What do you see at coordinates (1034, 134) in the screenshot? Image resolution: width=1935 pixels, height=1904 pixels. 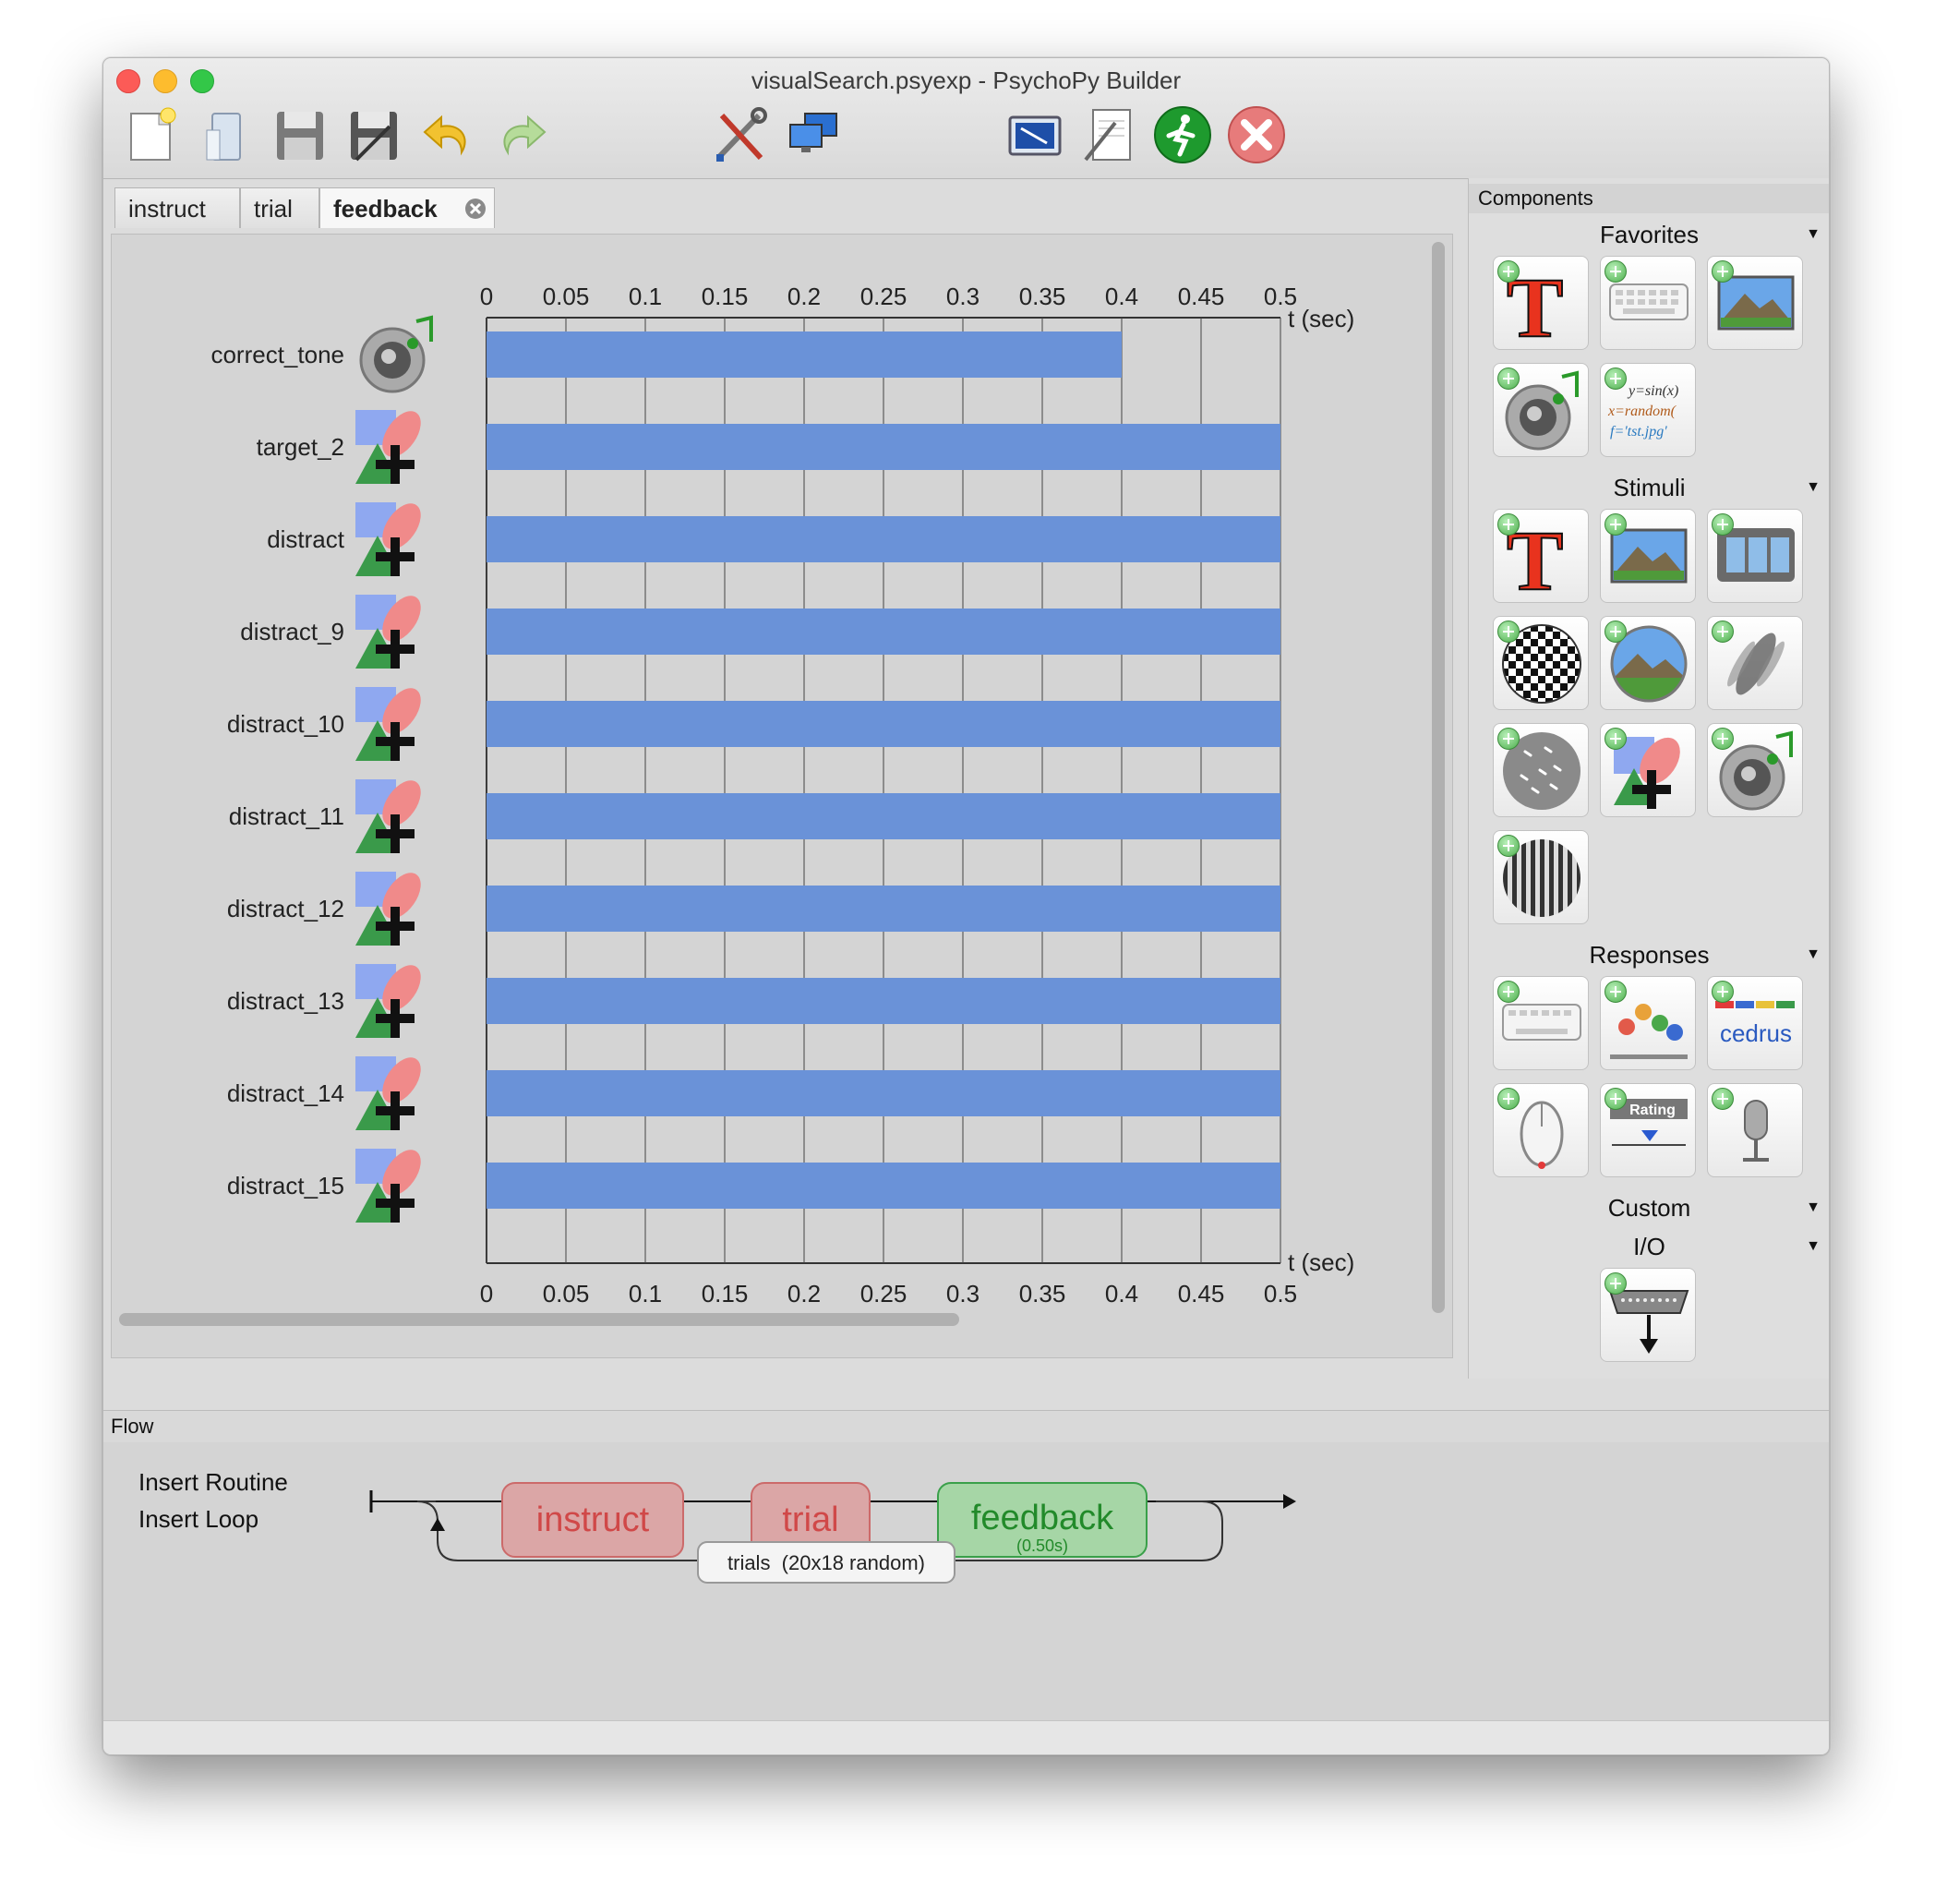 I see `experiment-settings-icon` at bounding box center [1034, 134].